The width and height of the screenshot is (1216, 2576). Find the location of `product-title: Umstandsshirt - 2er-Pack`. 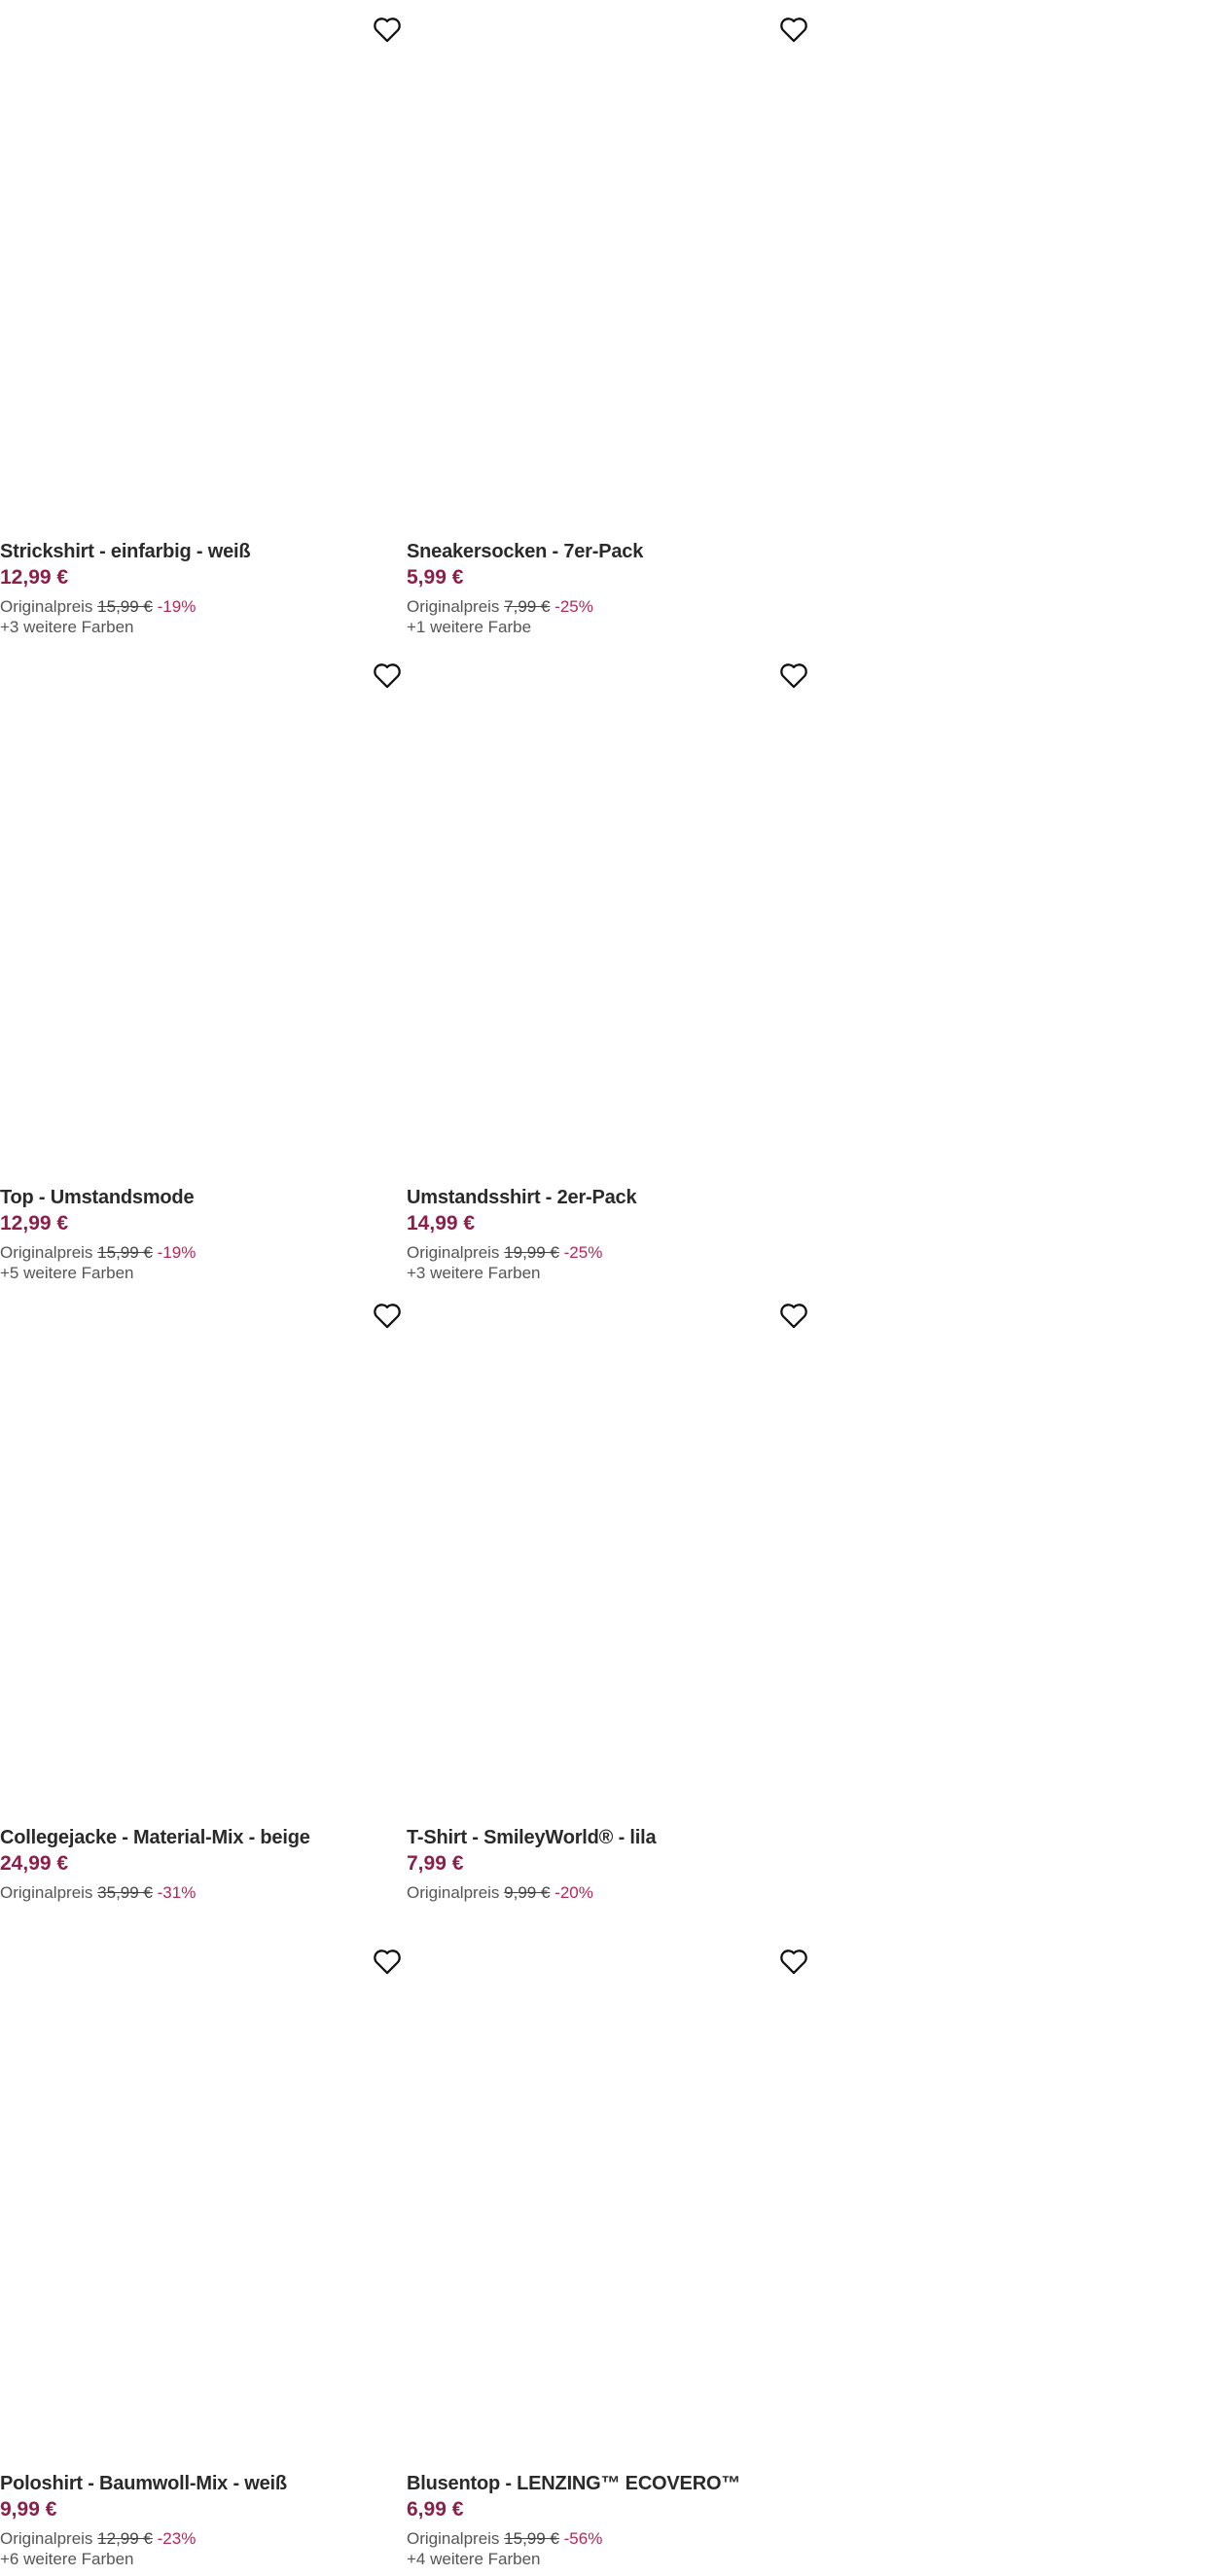

product-title: Umstandsshirt - 2er-Pack is located at coordinates (610, 1197).